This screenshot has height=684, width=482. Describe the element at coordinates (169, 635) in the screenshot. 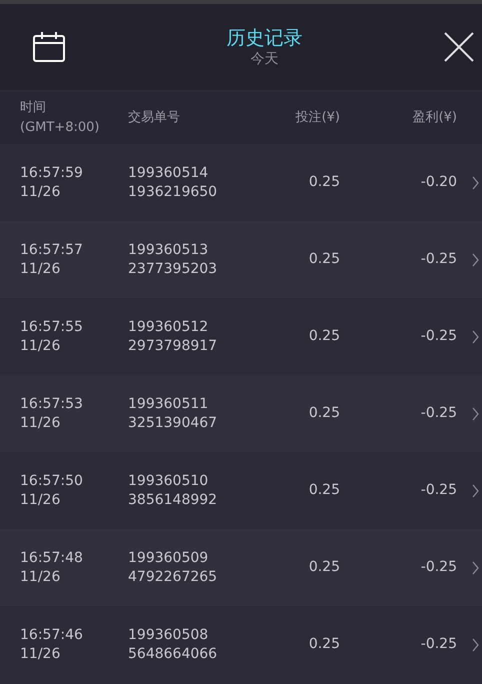

I see `table-cell-text: 199360508` at that location.